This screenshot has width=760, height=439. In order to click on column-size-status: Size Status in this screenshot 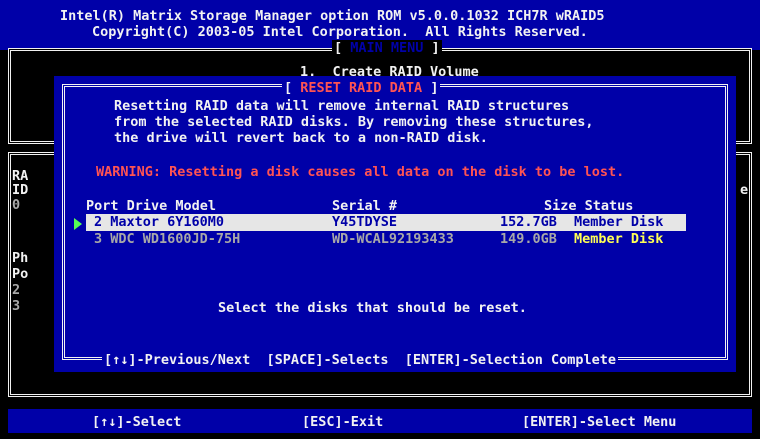, I will do `click(589, 206)`.